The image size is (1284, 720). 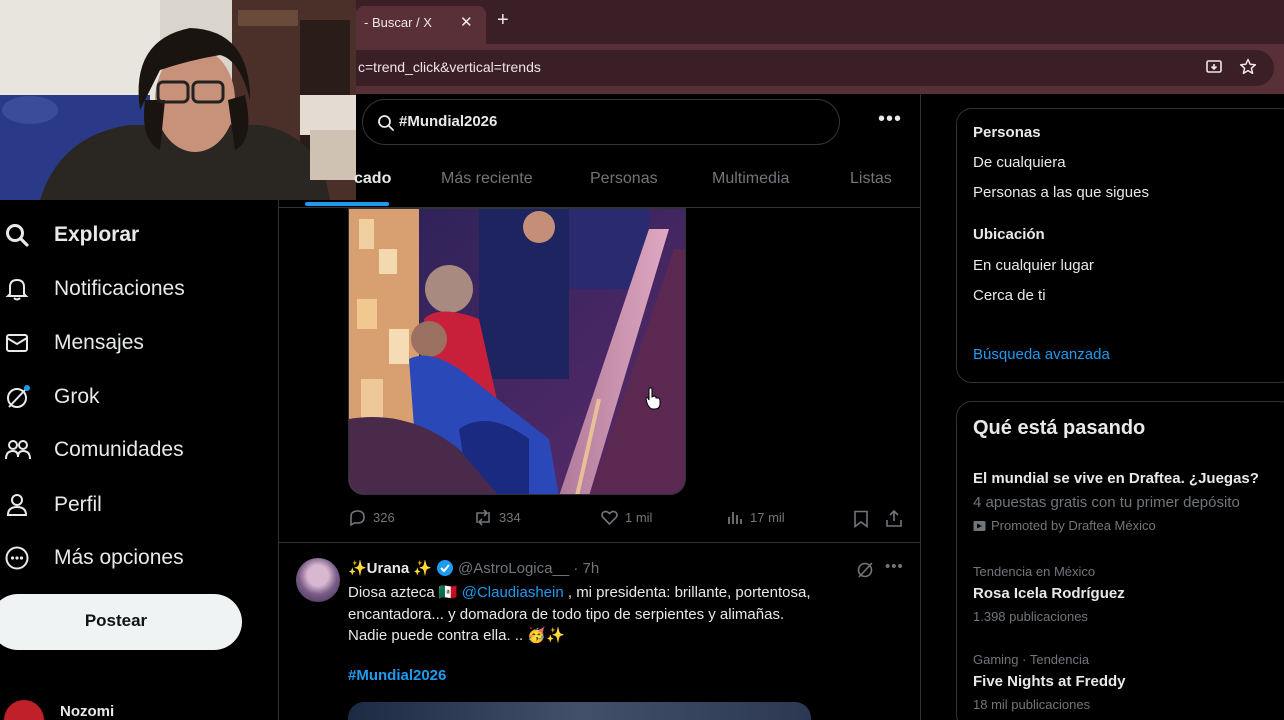 I want to click on nav-explore: Explorar, so click(x=69, y=235).